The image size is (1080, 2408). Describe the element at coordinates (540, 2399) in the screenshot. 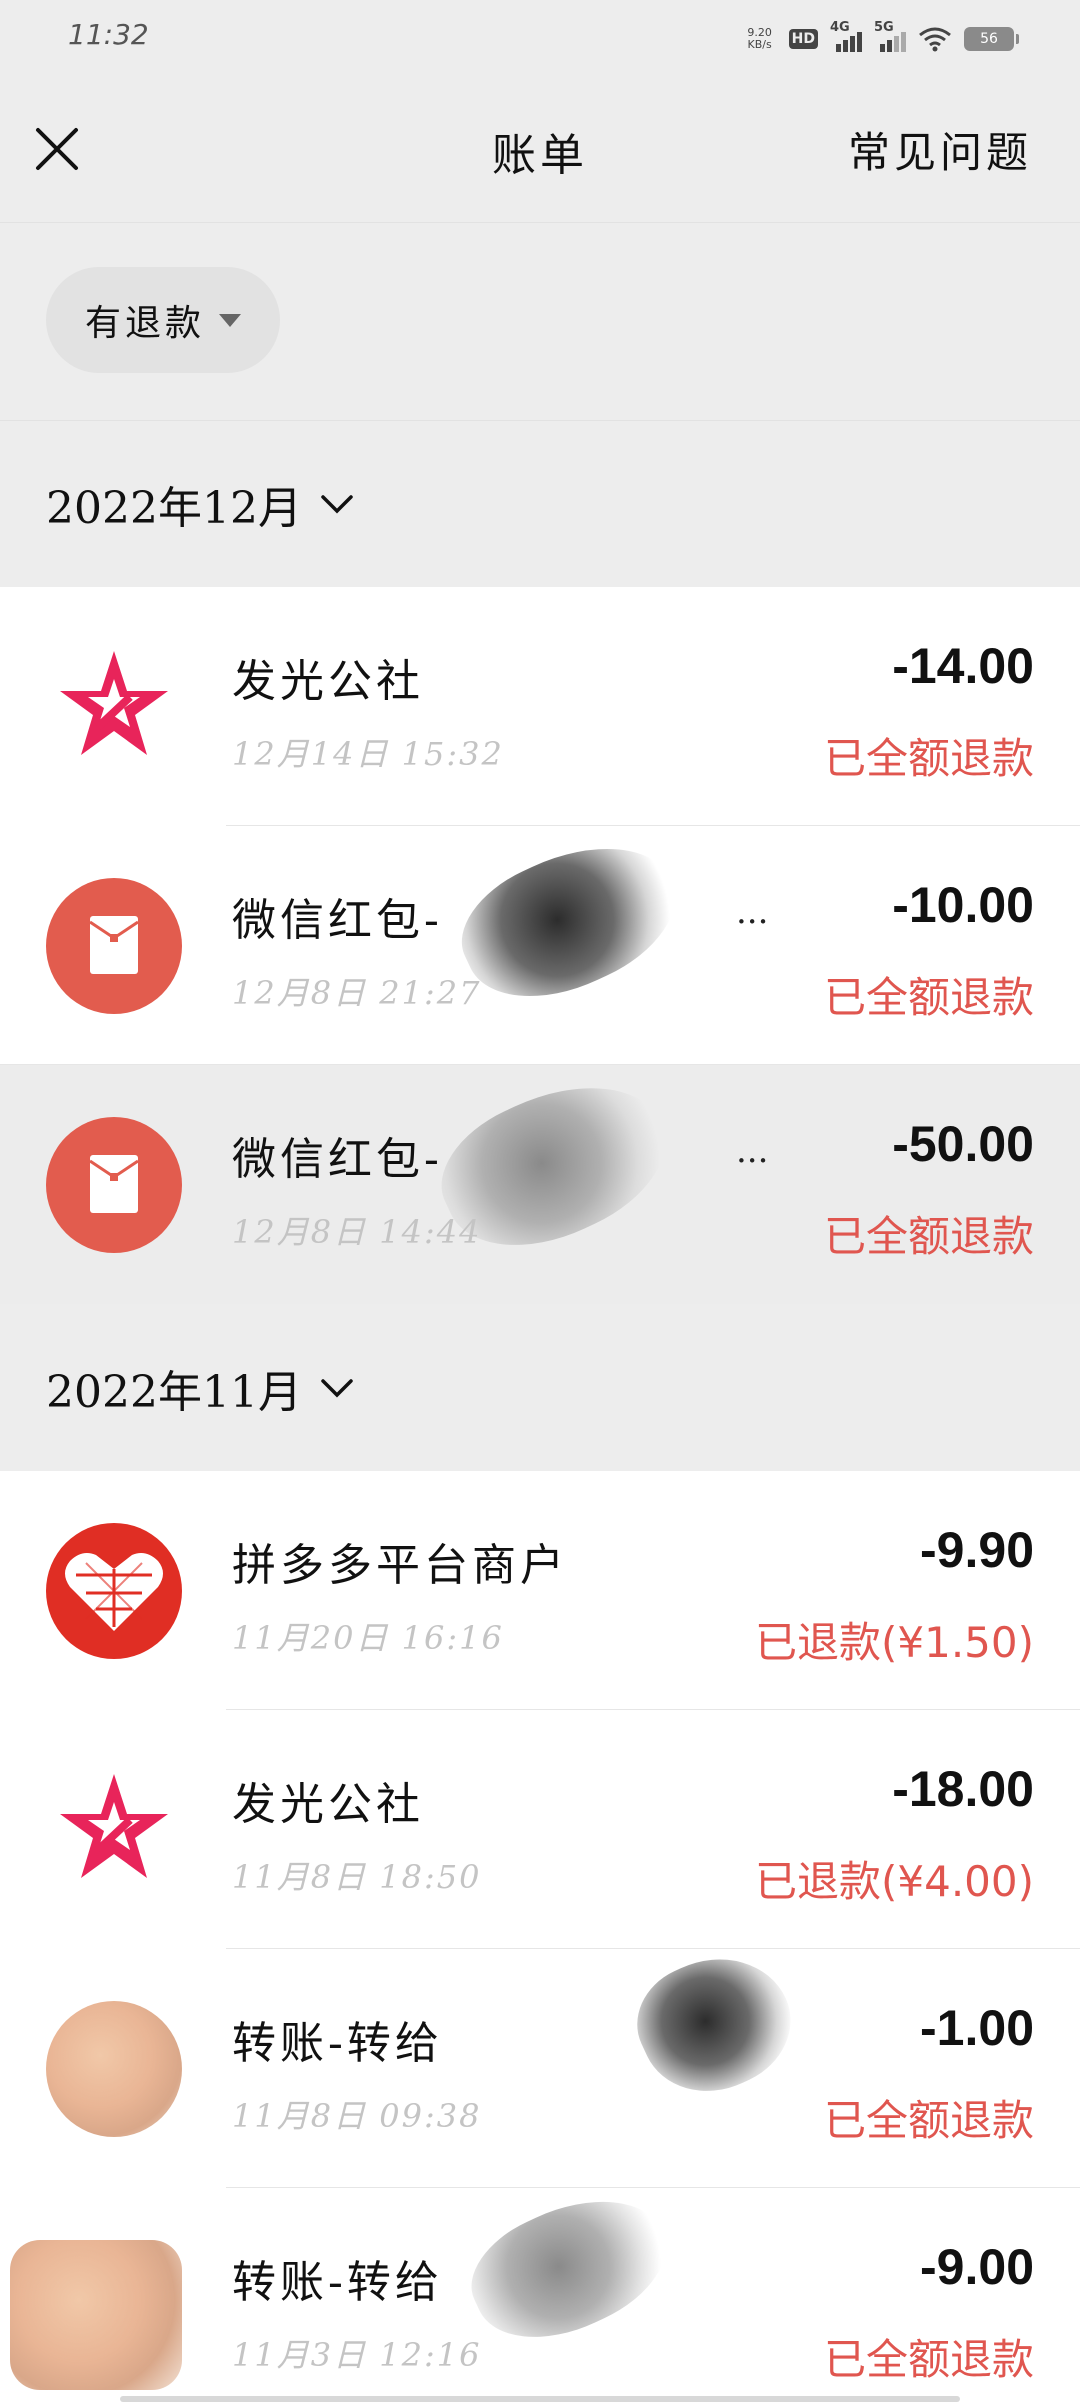

I see `home-indicator` at that location.